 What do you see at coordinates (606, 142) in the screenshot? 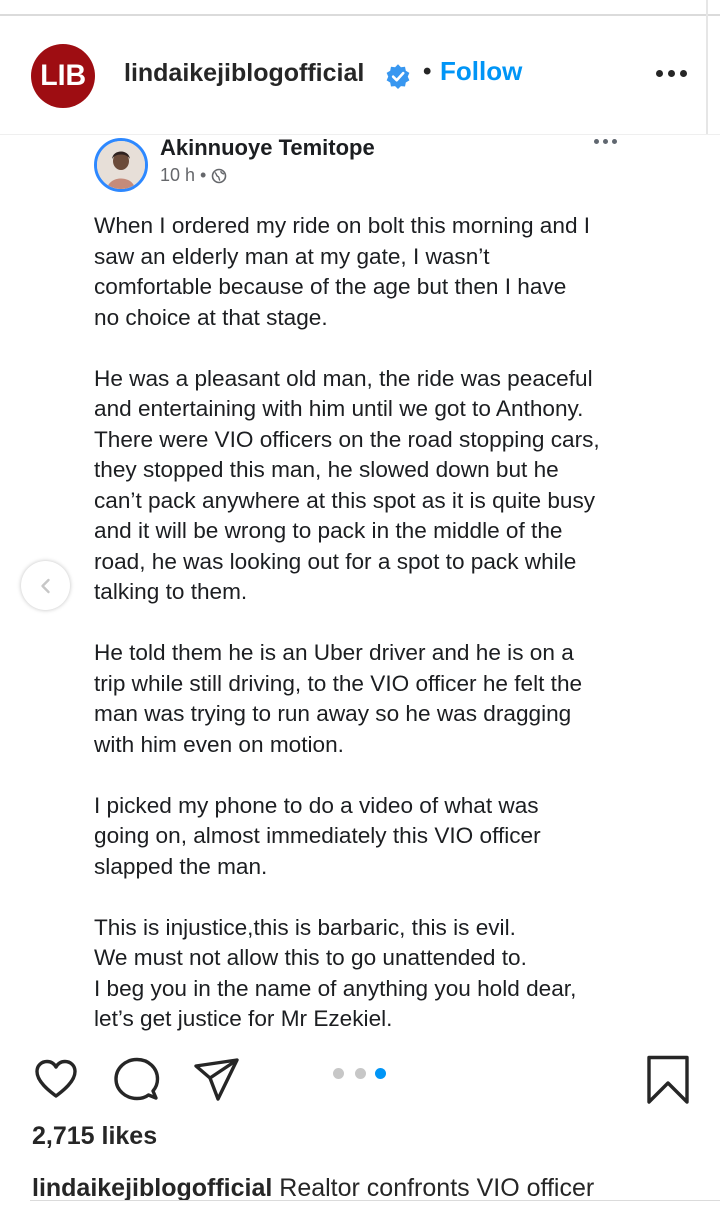
I see `author-more-icon` at bounding box center [606, 142].